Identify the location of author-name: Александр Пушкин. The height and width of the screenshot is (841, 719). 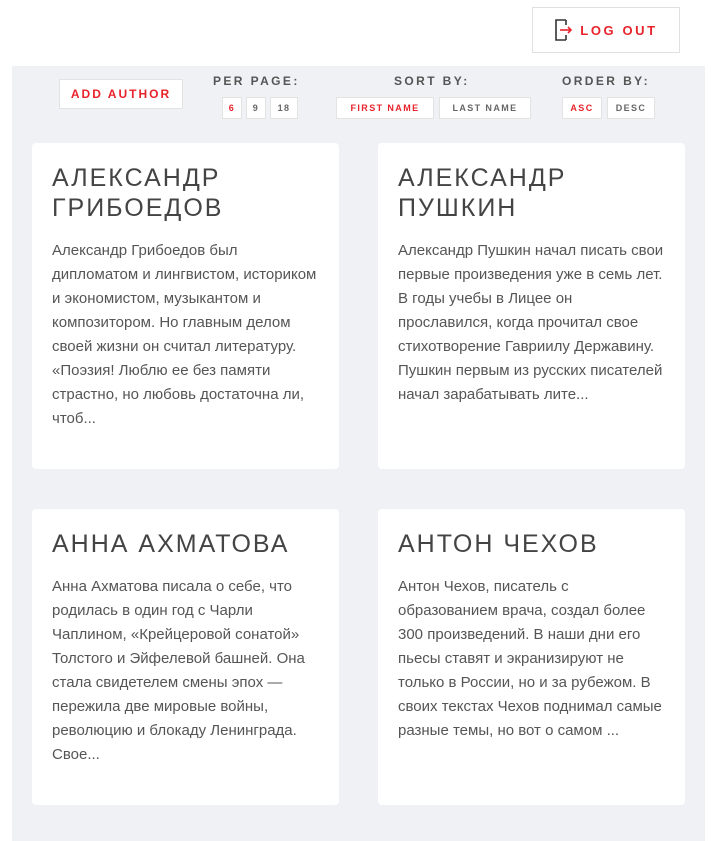
(482, 193).